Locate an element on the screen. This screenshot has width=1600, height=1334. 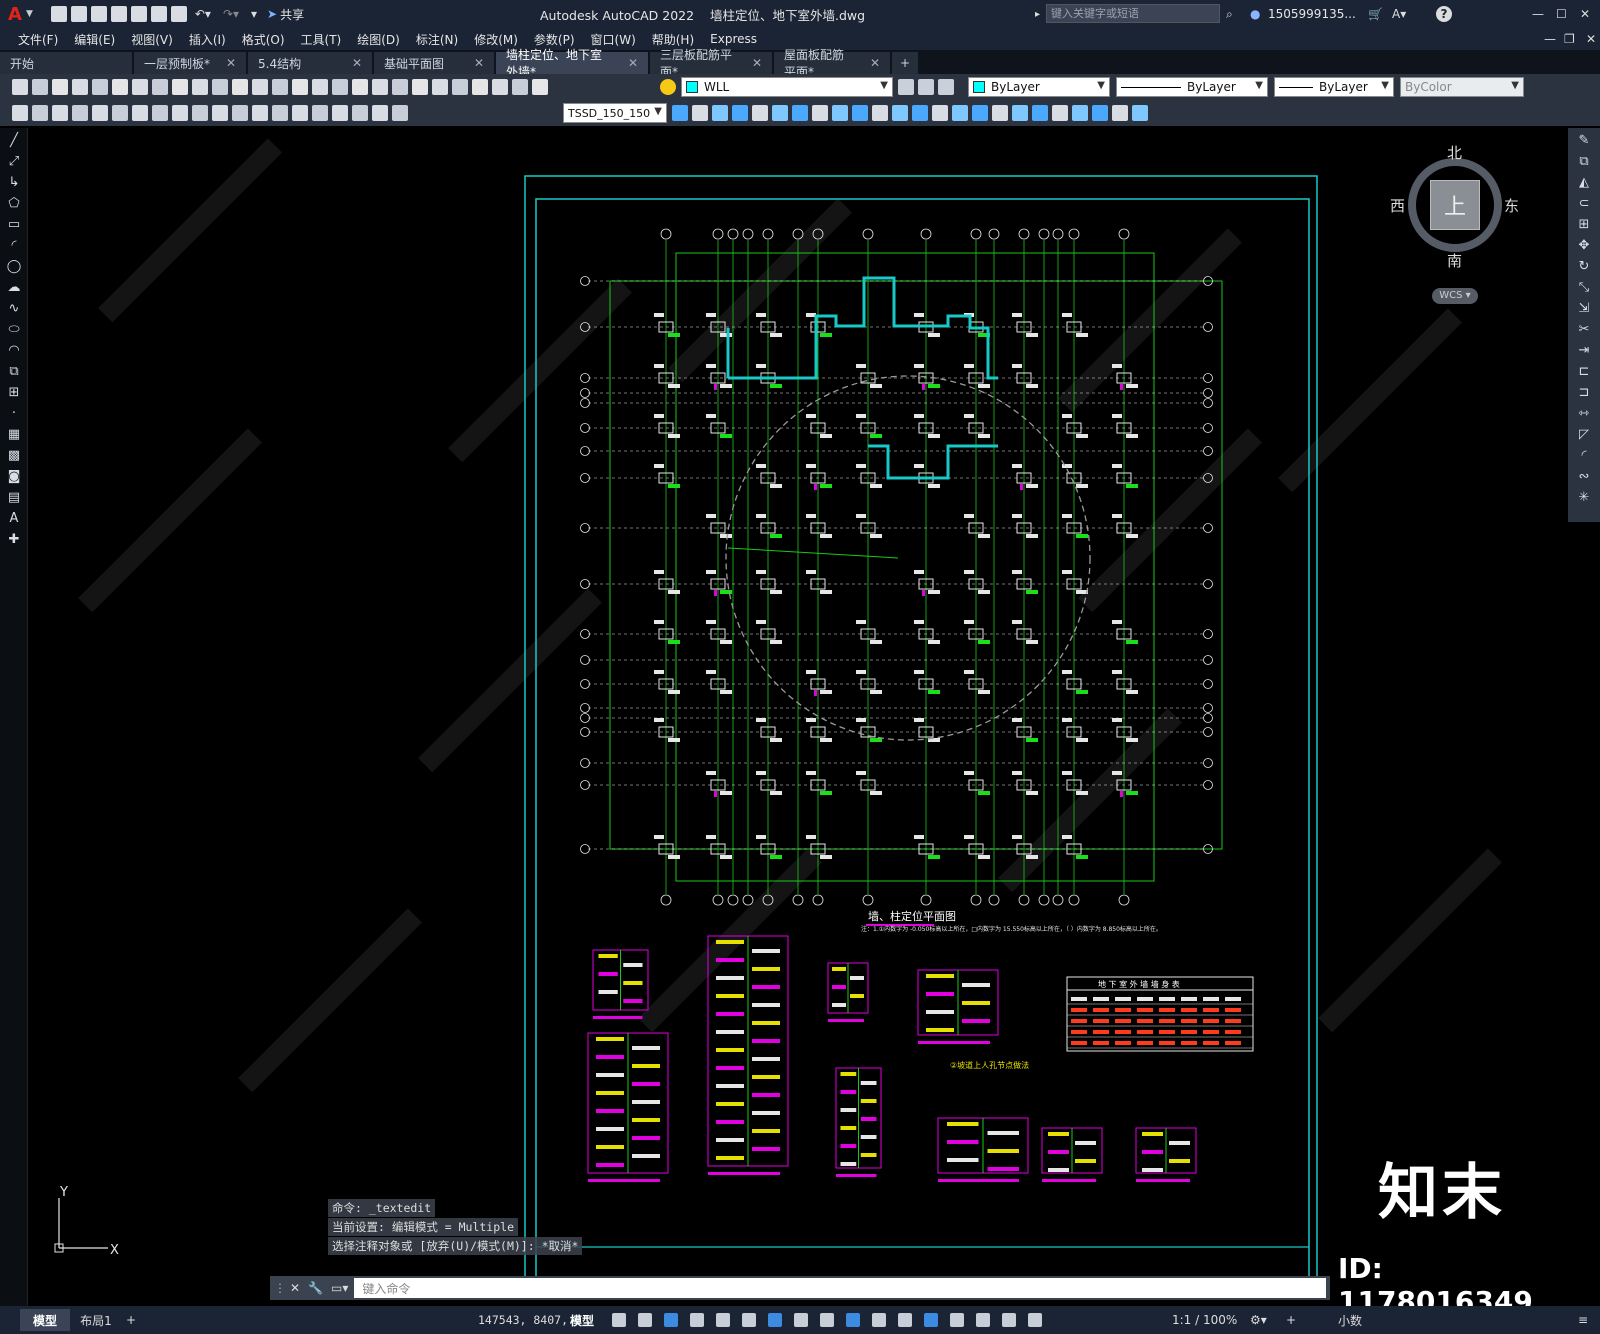
tab-foundation-plan: 基础平面图 ✕ is located at coordinates (434, 63).